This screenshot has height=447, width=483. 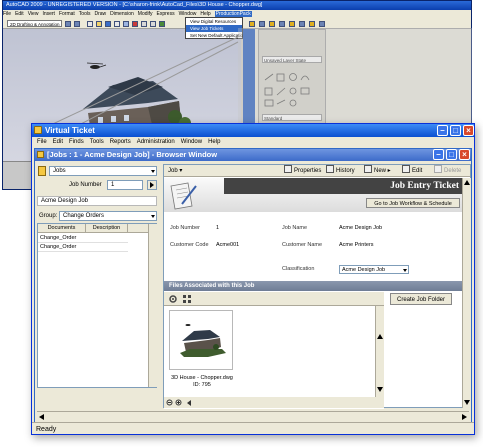 What do you see at coordinates (464, 154) in the screenshot?
I see `browser-close-button: ×` at bounding box center [464, 154].